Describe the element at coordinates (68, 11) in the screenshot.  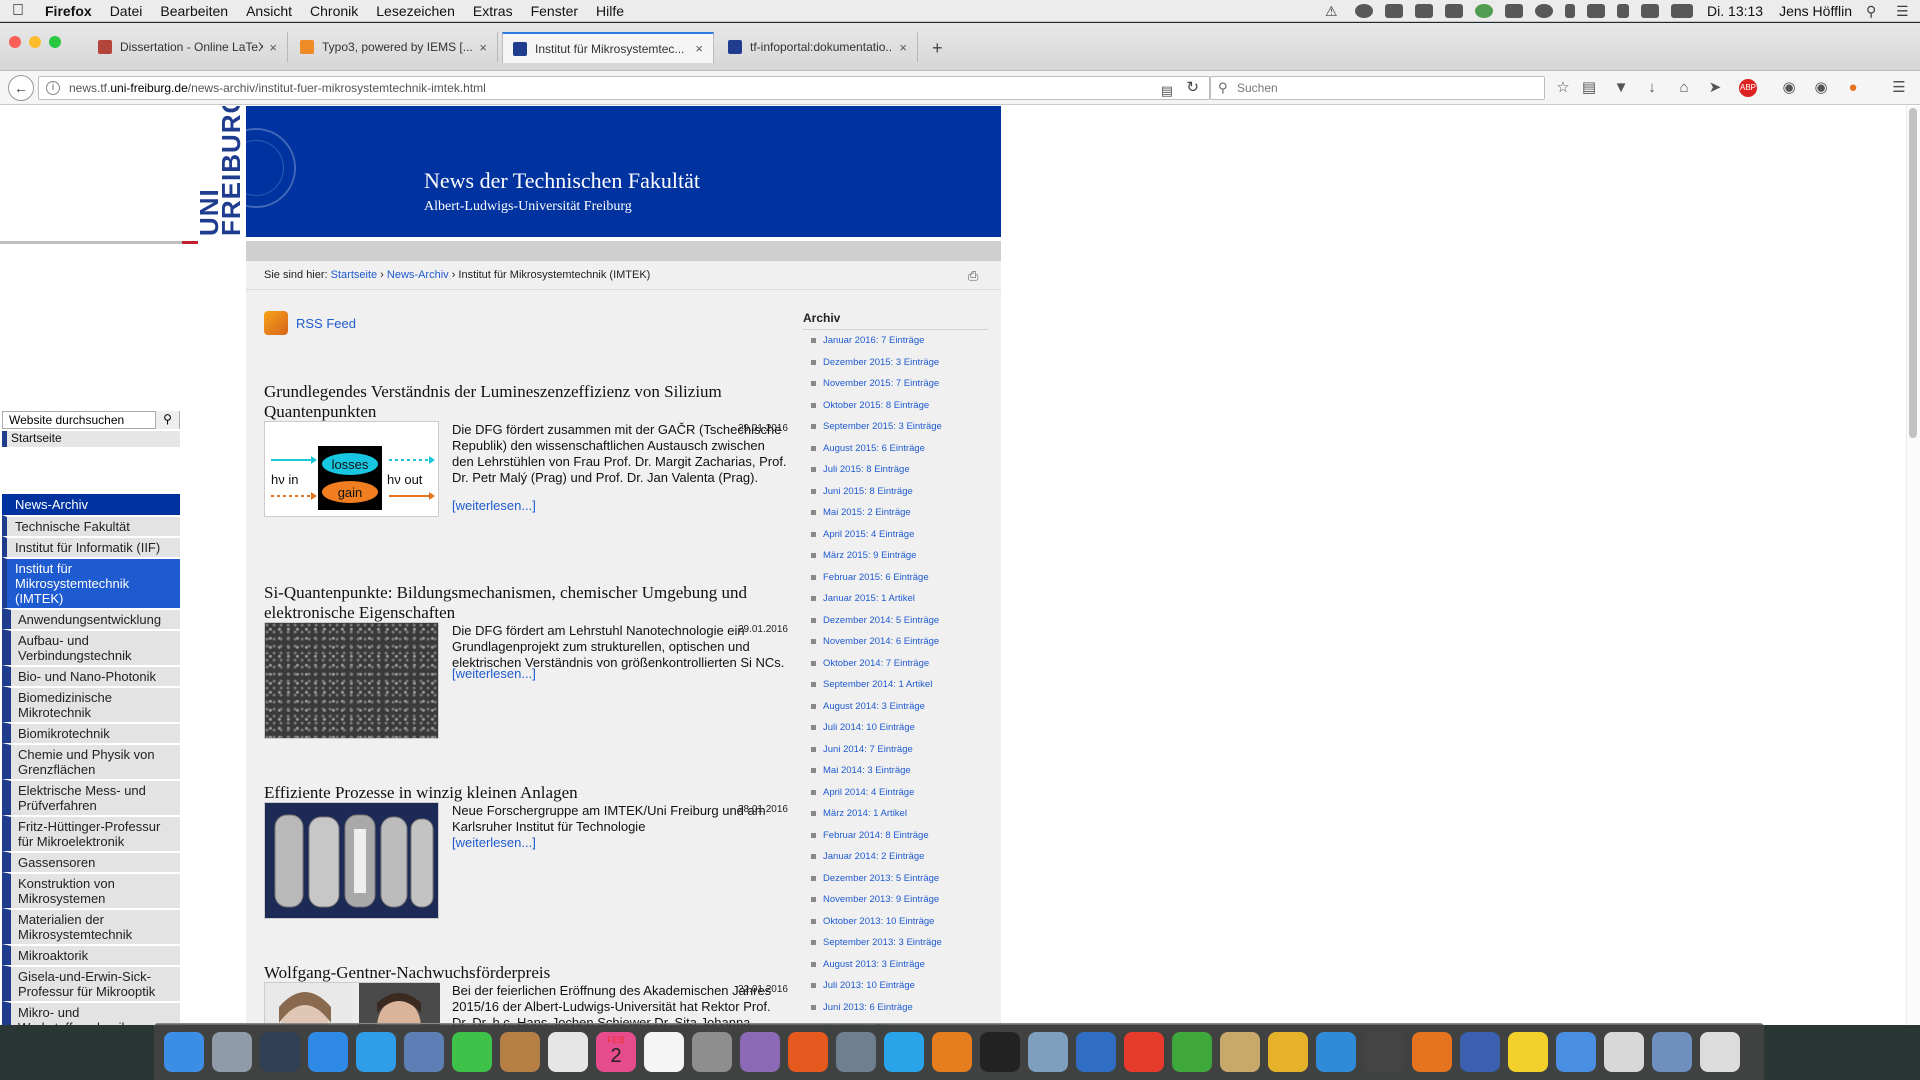
I see `menu-app-name: Firefox` at that location.